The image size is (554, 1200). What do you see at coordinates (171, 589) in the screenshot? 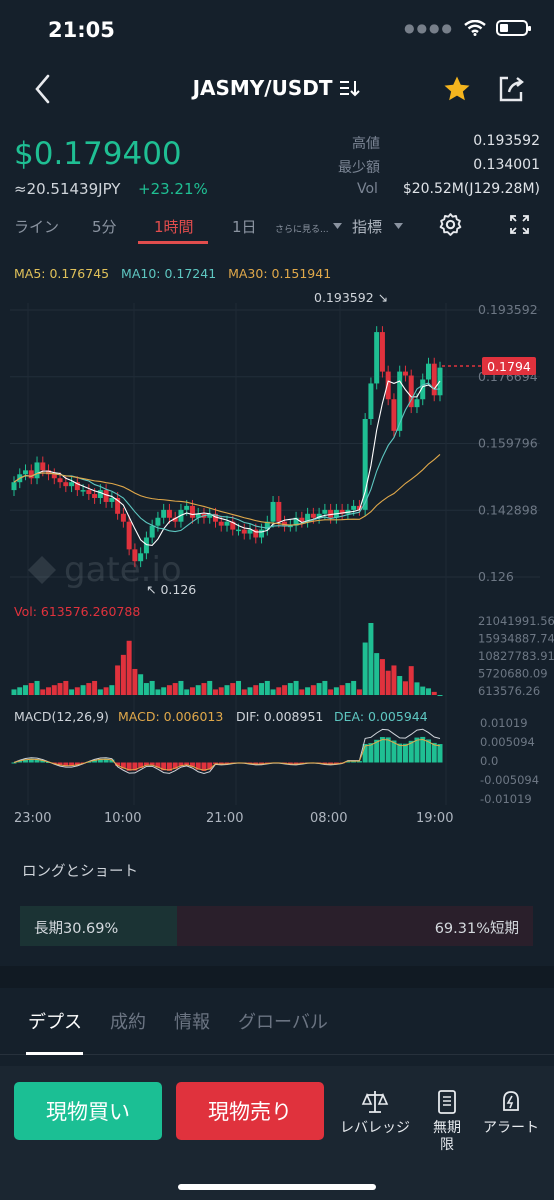
I see `low-marker: ↖ 0.126` at bounding box center [171, 589].